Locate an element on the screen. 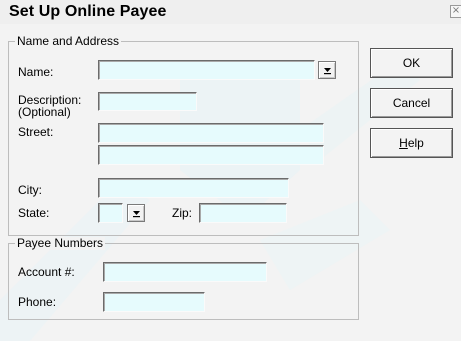  state-field is located at coordinates (110, 213).